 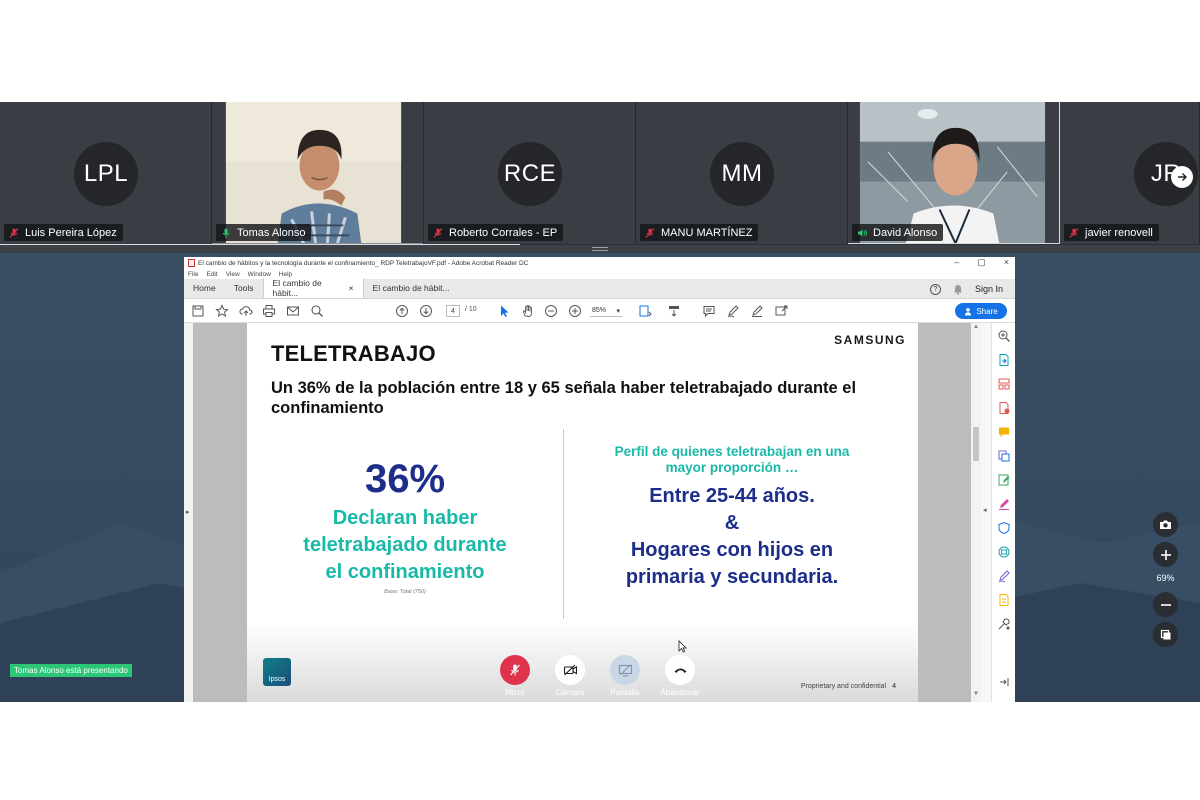 I want to click on participant-tile-tomas: Tomas Alonso, so click(x=318, y=173).